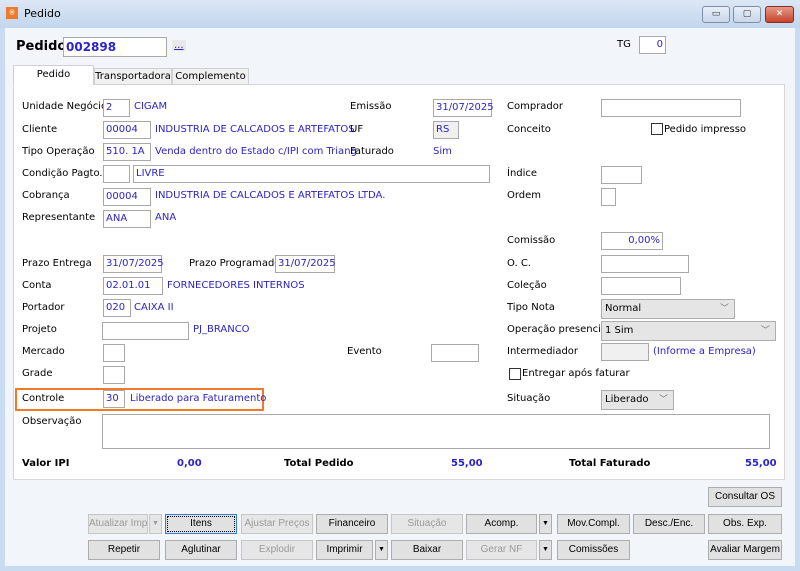  I want to click on total-faturado-label: Total Faturado, so click(610, 463).